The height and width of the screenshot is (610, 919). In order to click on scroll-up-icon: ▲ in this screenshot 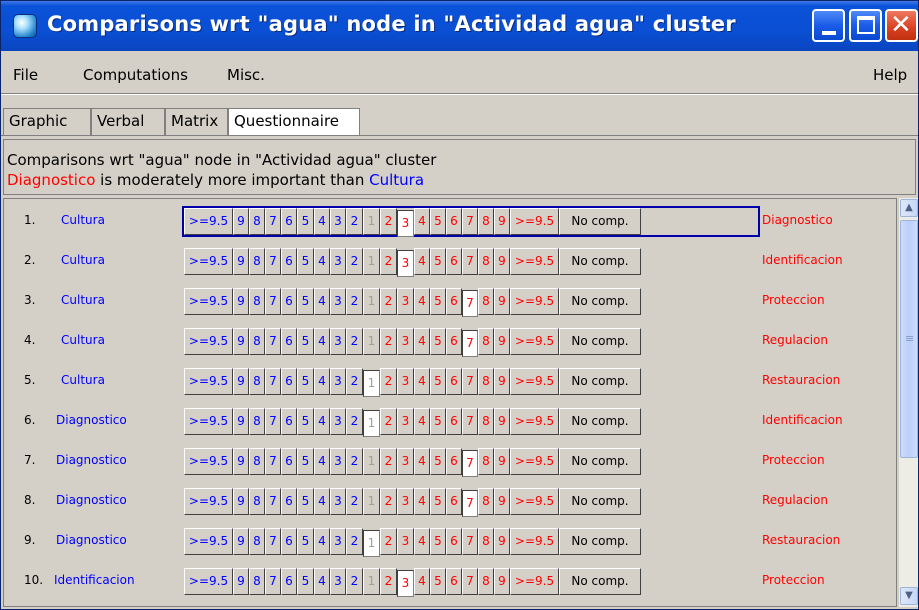, I will do `click(909, 208)`.